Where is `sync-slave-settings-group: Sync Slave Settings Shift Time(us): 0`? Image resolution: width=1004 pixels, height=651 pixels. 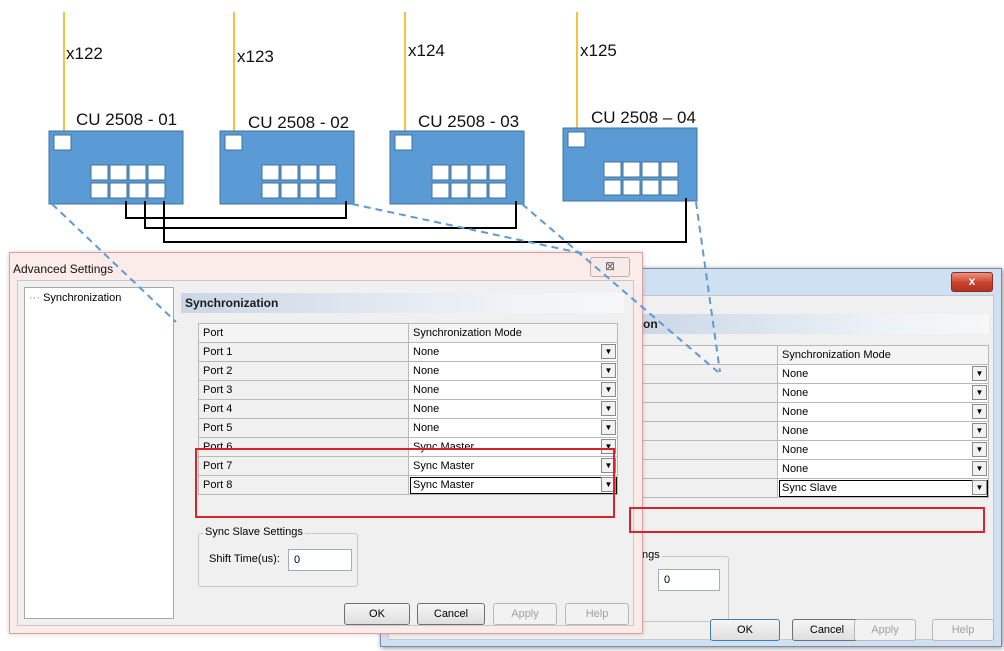
sync-slave-settings-group: Sync Slave Settings Shift Time(us): 0 is located at coordinates (278, 556).